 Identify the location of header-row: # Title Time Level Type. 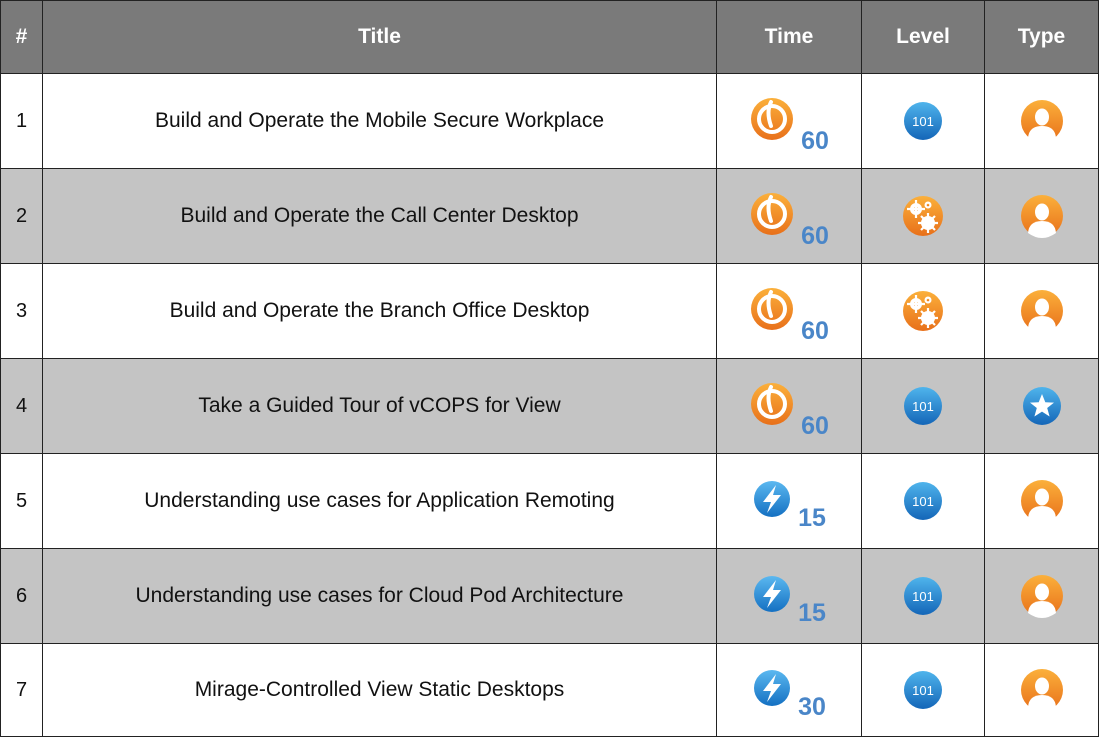
(549, 37).